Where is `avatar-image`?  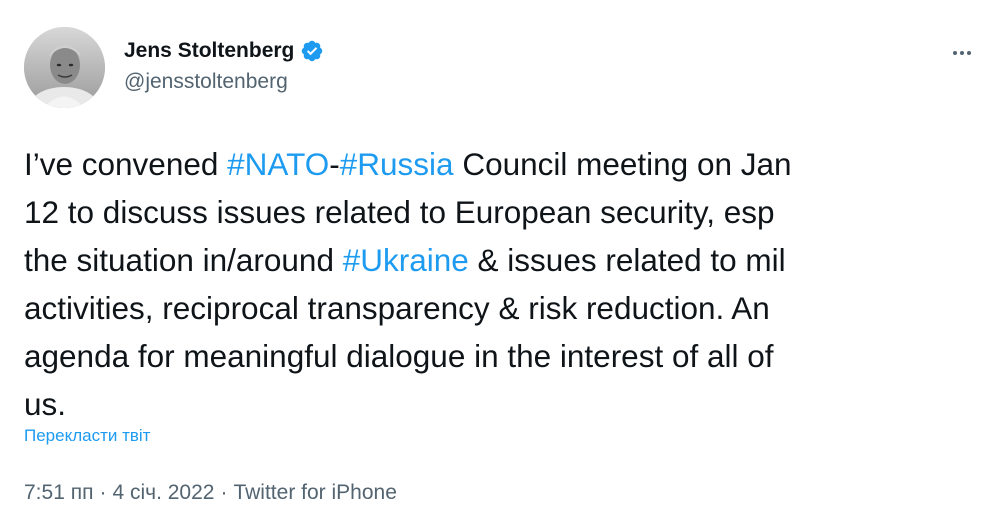 avatar-image is located at coordinates (64, 67).